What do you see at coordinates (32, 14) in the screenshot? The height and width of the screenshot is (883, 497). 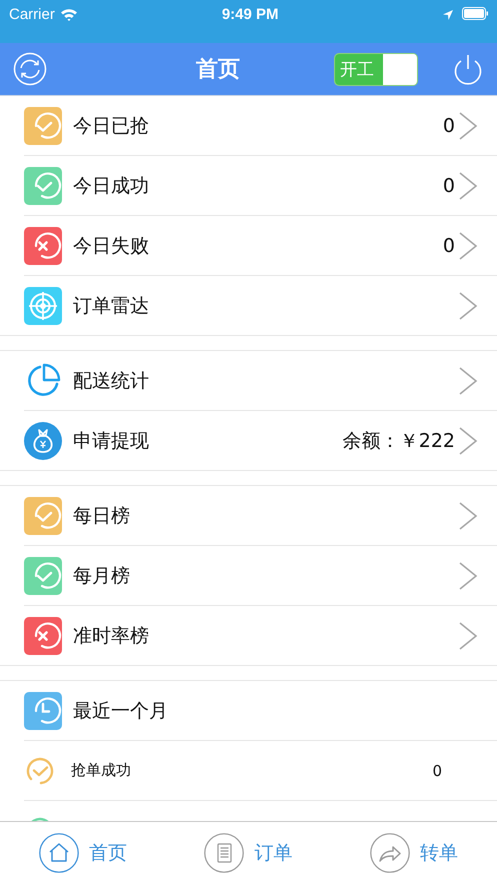 I see `carrier-label: Carrier` at bounding box center [32, 14].